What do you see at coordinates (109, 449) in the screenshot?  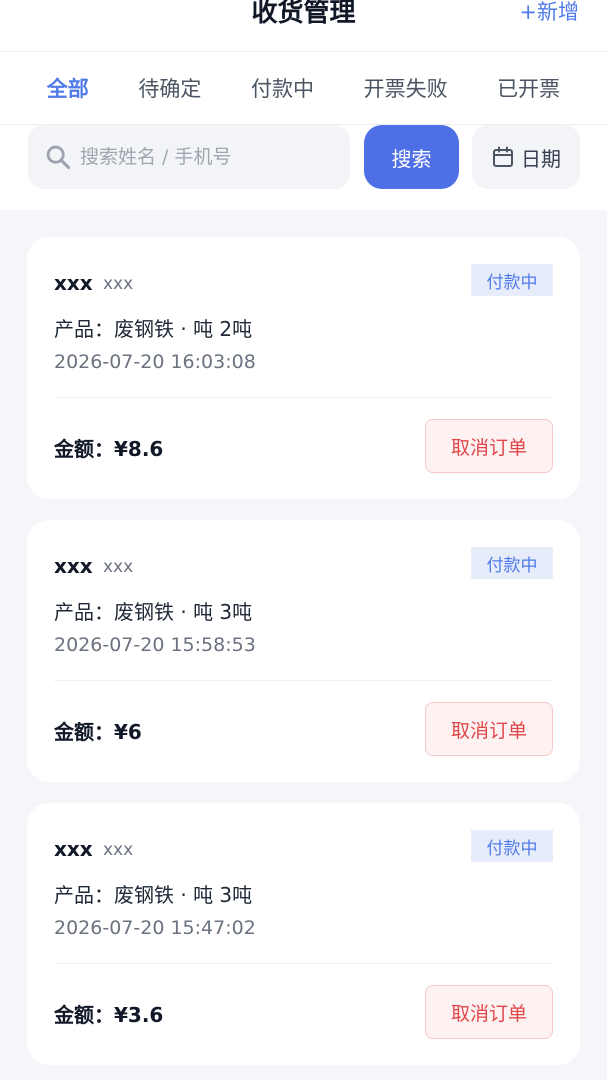 I see `order-amount: 金额：¥8.6` at bounding box center [109, 449].